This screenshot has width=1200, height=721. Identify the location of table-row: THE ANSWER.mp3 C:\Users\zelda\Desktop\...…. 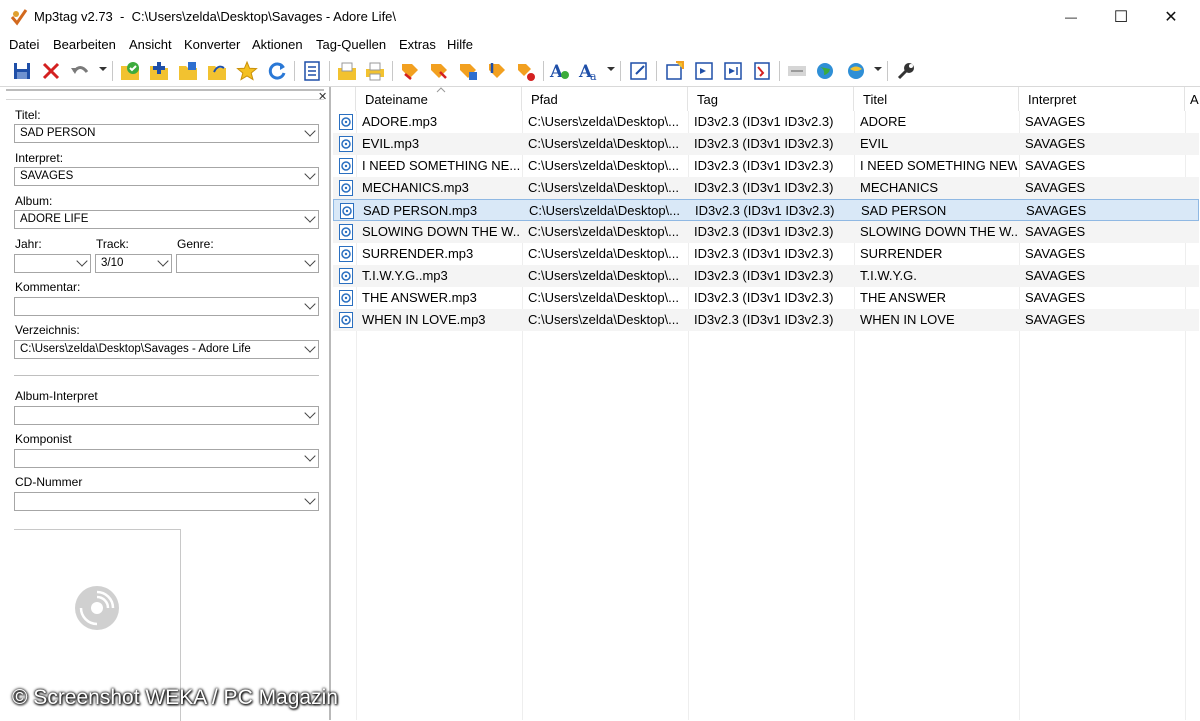
(766, 298).